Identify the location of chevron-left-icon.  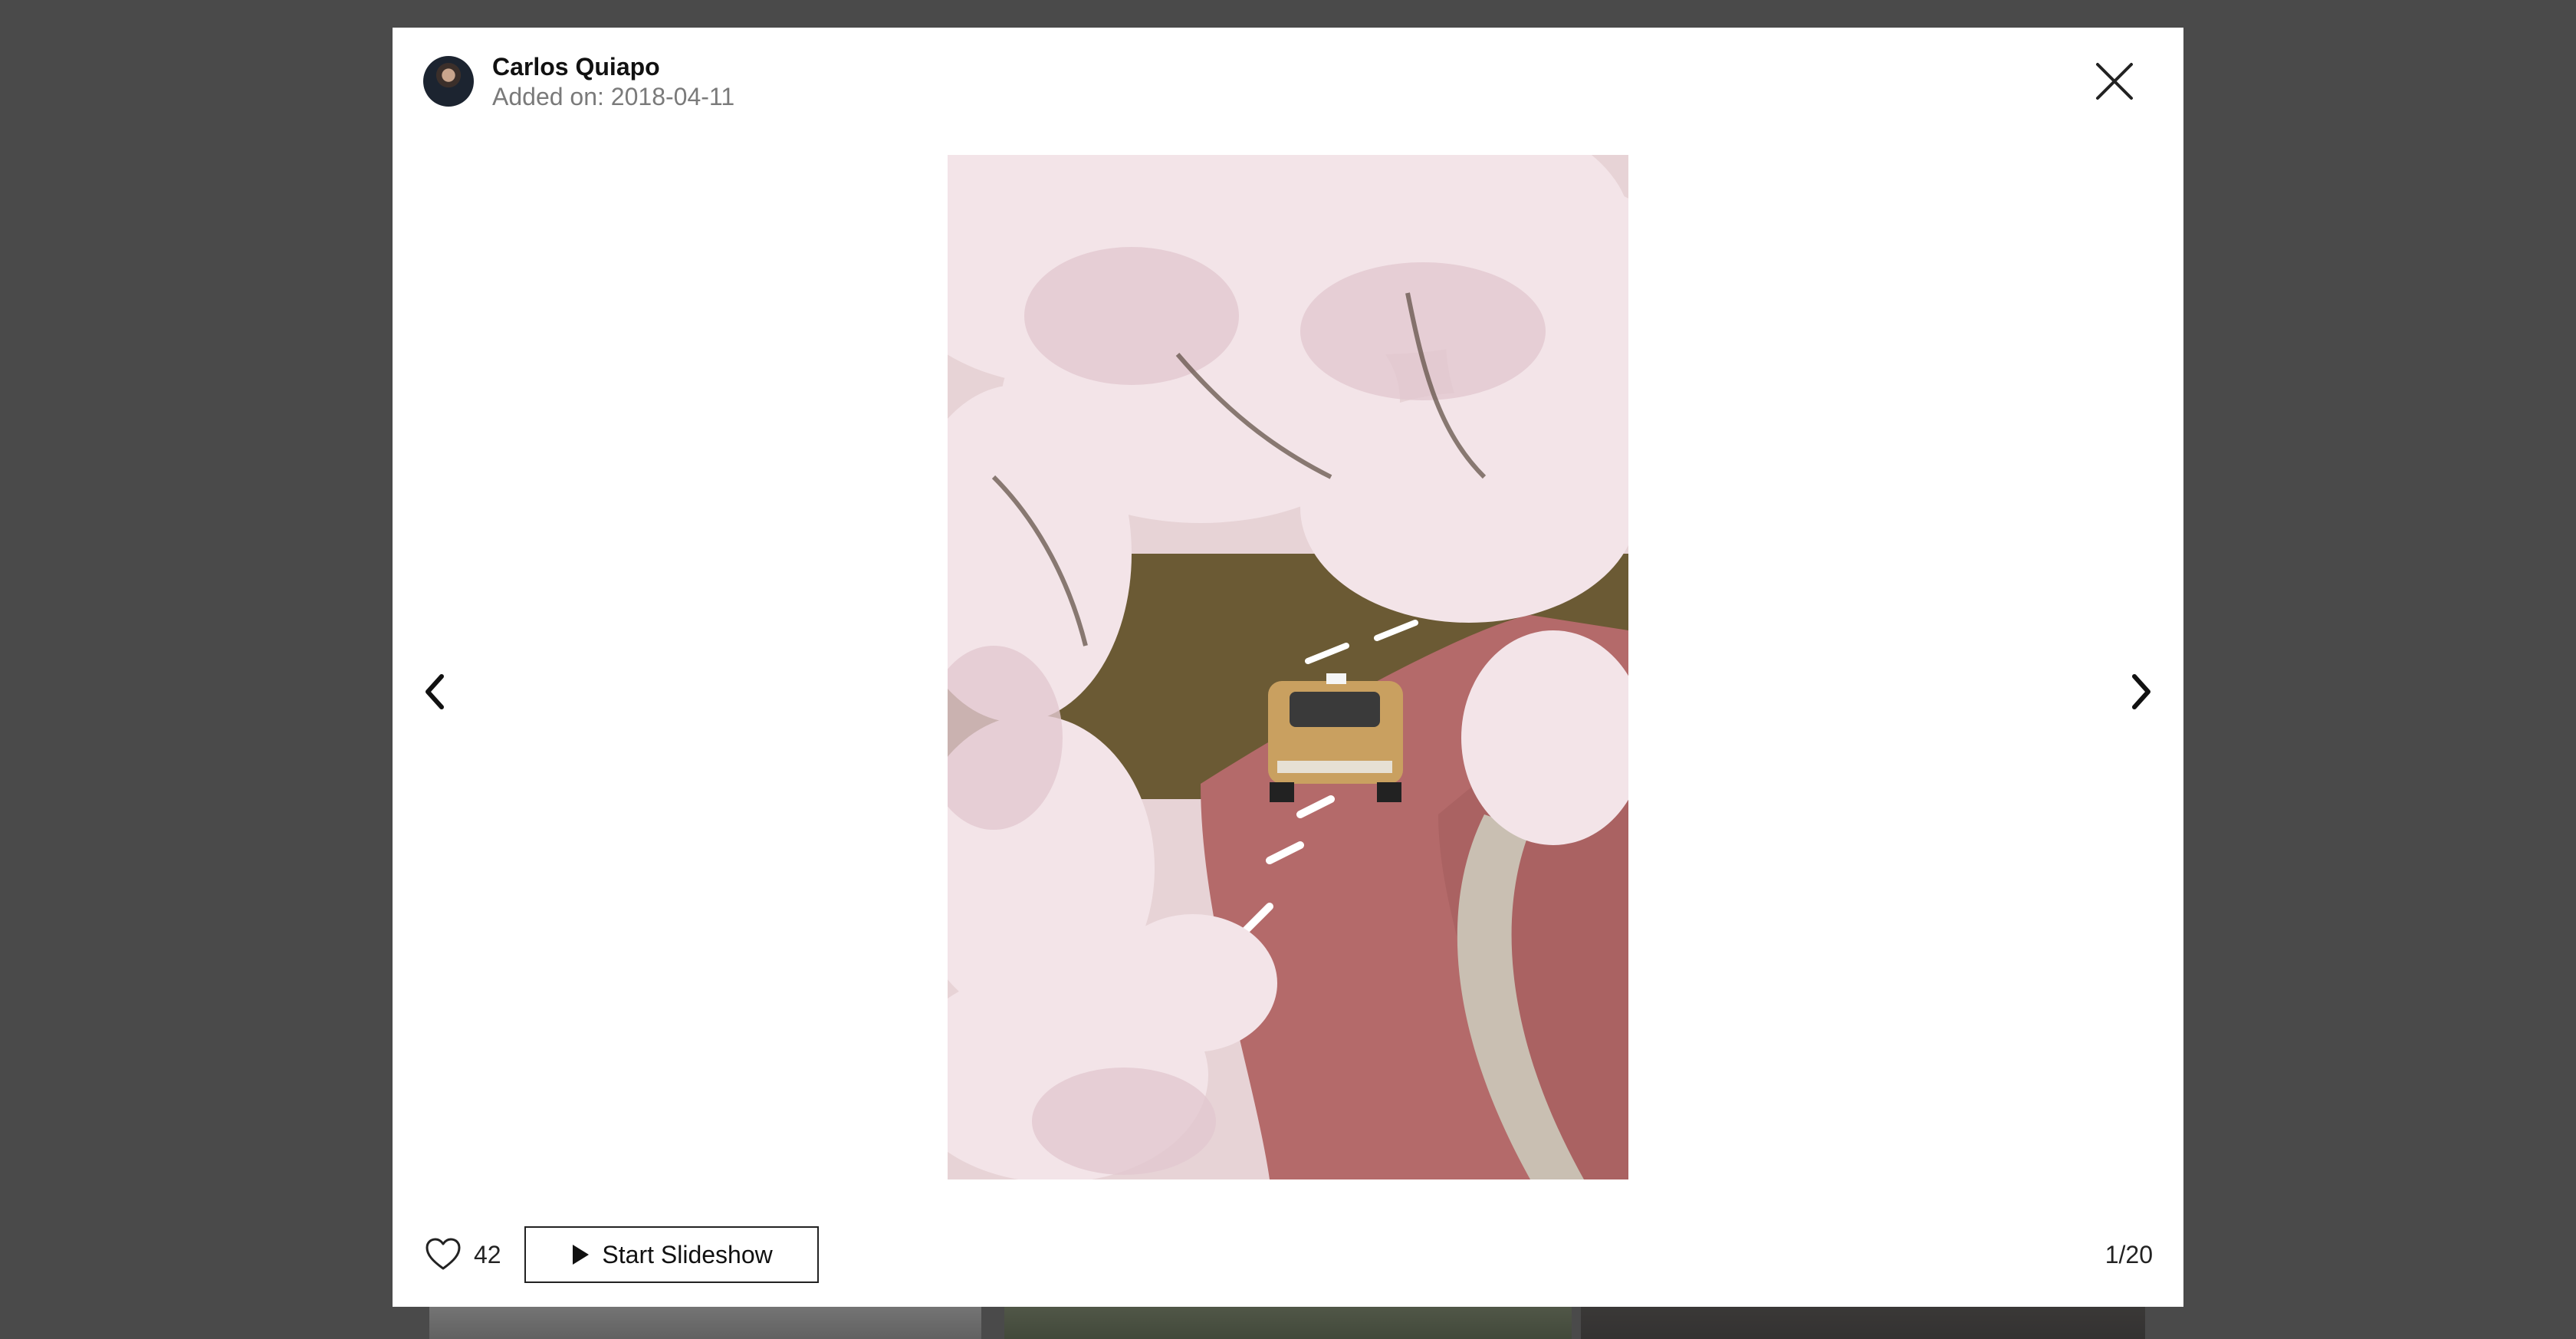
(435, 691).